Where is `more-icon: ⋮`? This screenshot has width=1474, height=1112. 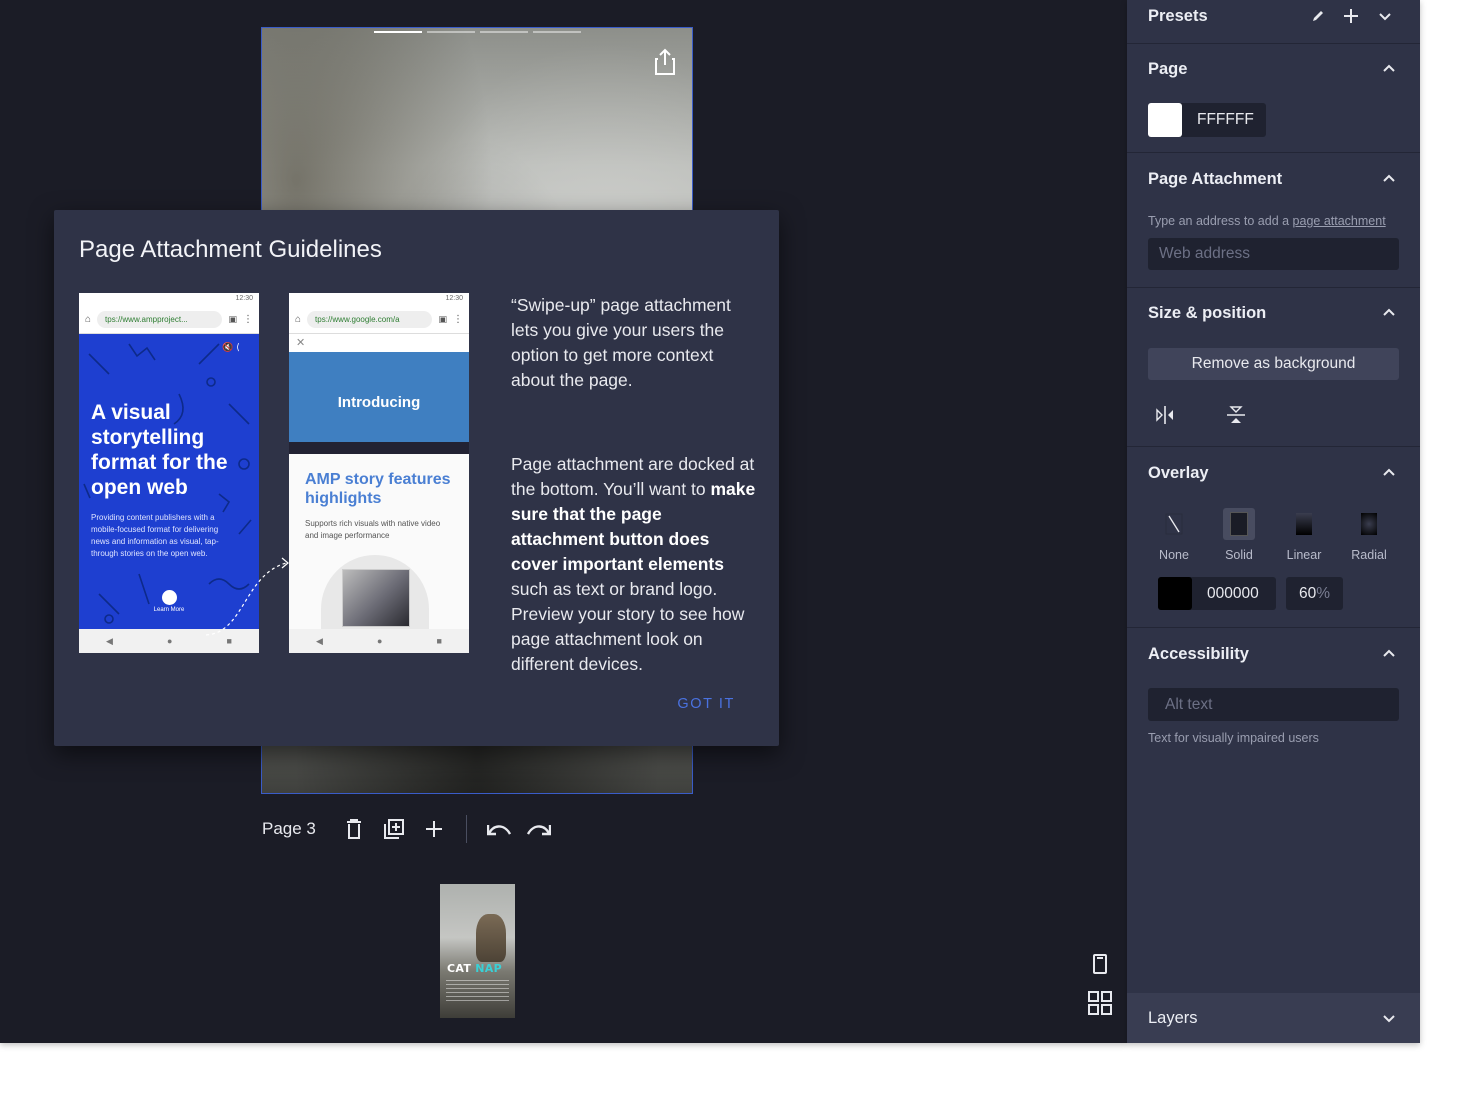
more-icon: ⋮ is located at coordinates (248, 319).